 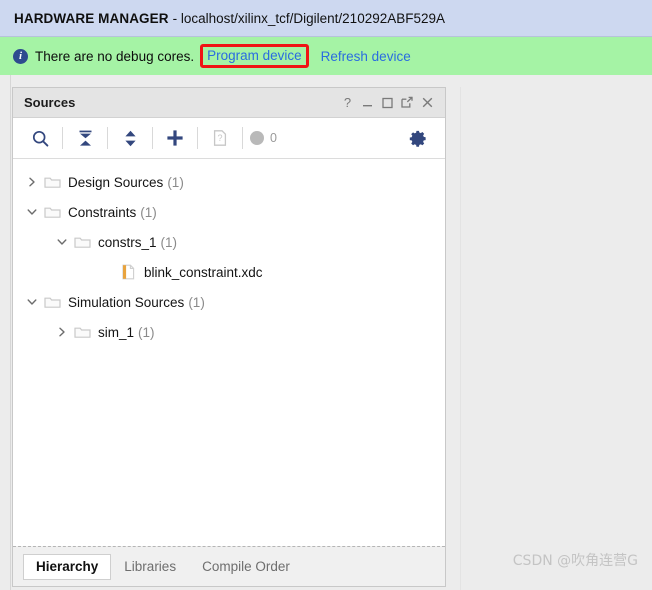 What do you see at coordinates (246, 567) in the screenshot?
I see `tab-compile-order: Compile Order` at bounding box center [246, 567].